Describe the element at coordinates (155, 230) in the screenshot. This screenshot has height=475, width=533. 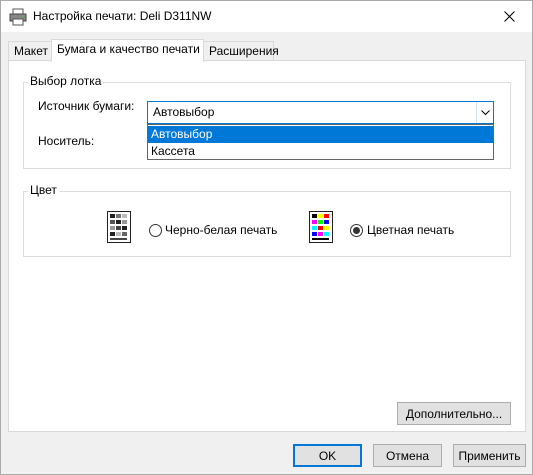
I see `bw-print-radio` at that location.